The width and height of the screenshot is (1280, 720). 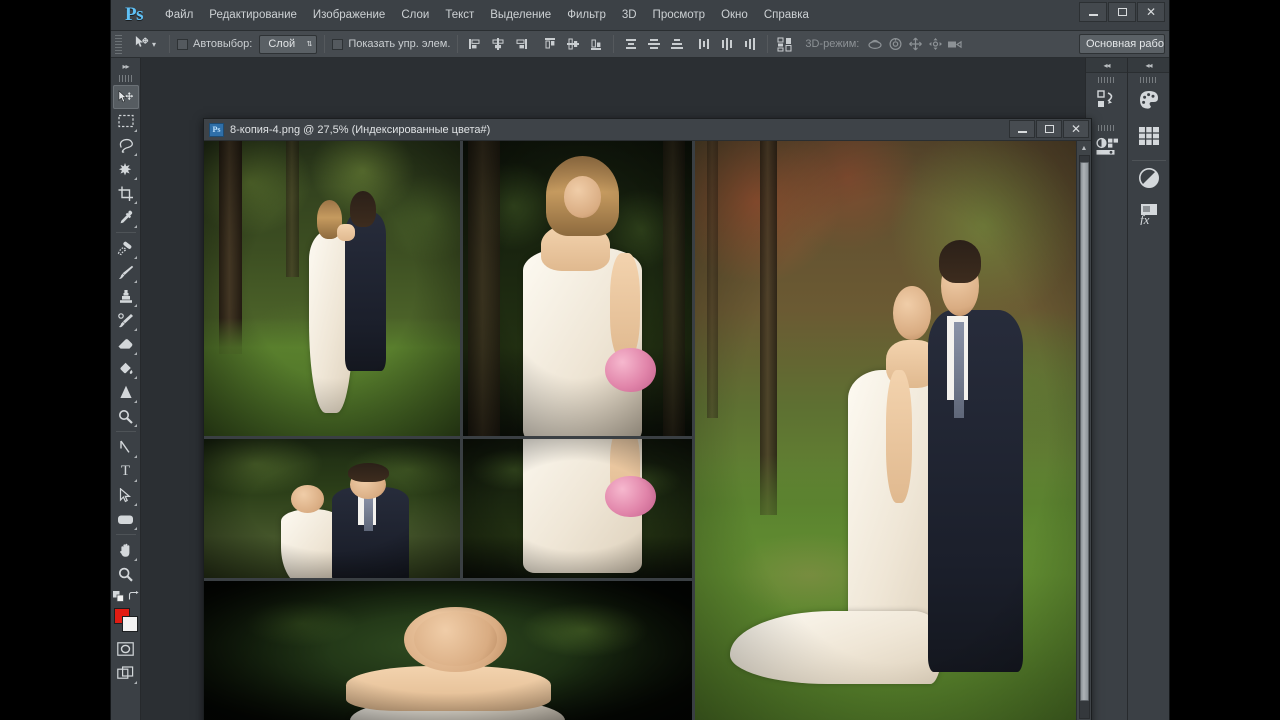 What do you see at coordinates (126, 519) in the screenshot?
I see `tool-rectangle` at bounding box center [126, 519].